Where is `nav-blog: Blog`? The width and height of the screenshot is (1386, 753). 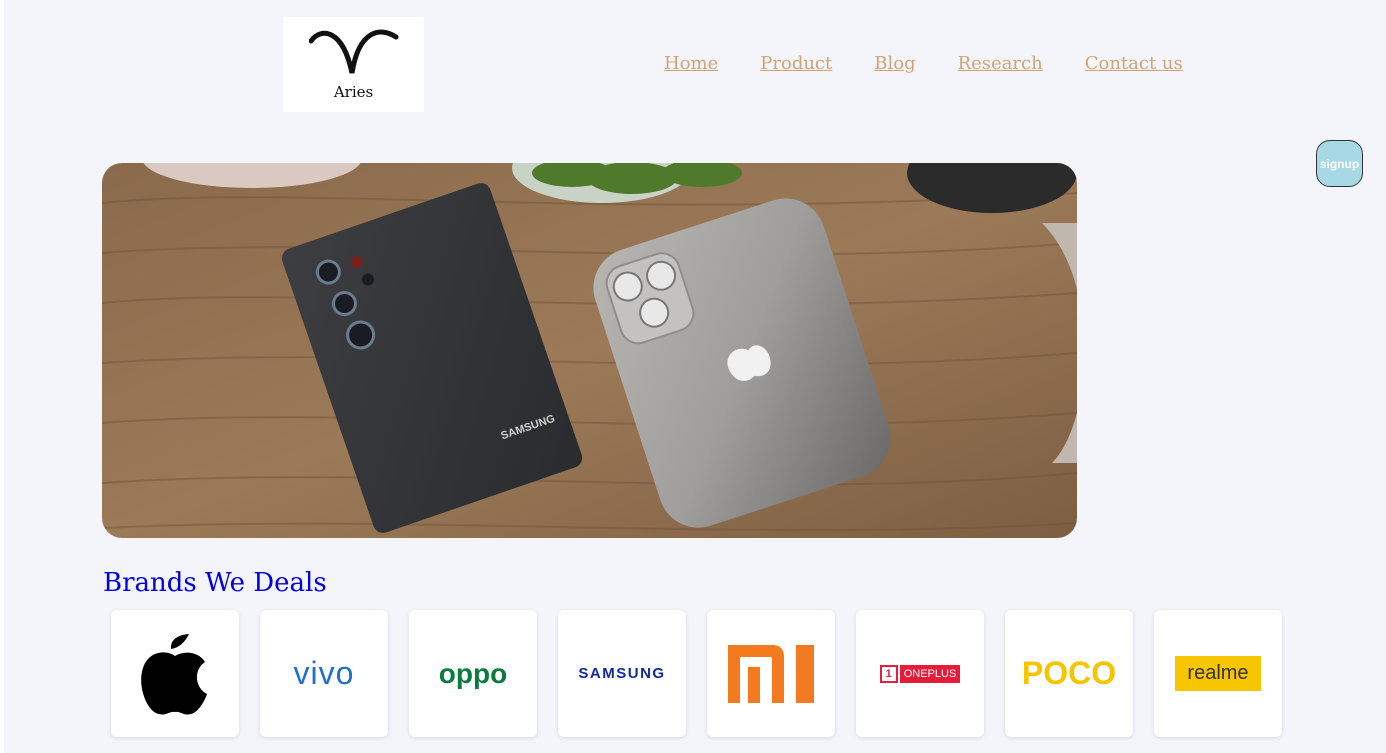 nav-blog: Blog is located at coordinates (894, 63).